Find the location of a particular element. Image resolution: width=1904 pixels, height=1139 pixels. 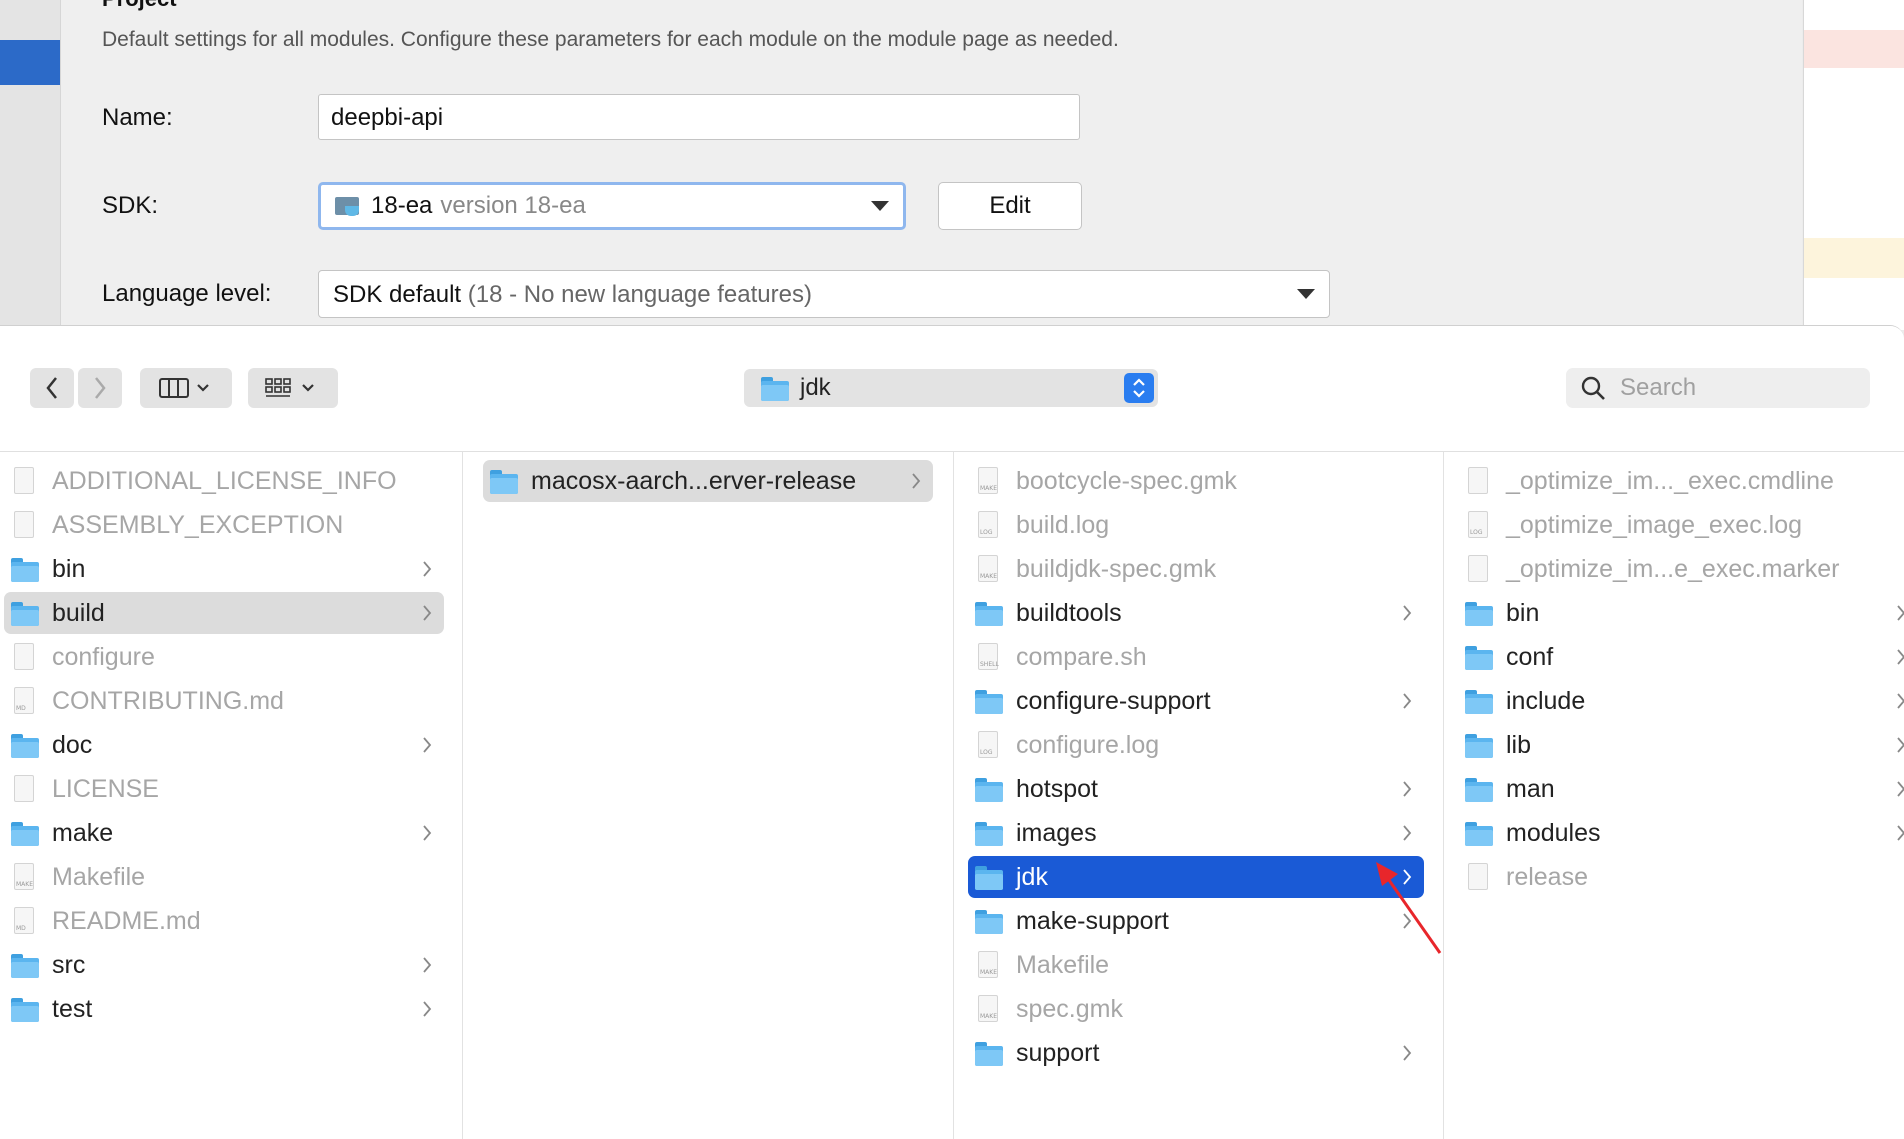

folder-item: make-support is located at coordinates (1196, 921).